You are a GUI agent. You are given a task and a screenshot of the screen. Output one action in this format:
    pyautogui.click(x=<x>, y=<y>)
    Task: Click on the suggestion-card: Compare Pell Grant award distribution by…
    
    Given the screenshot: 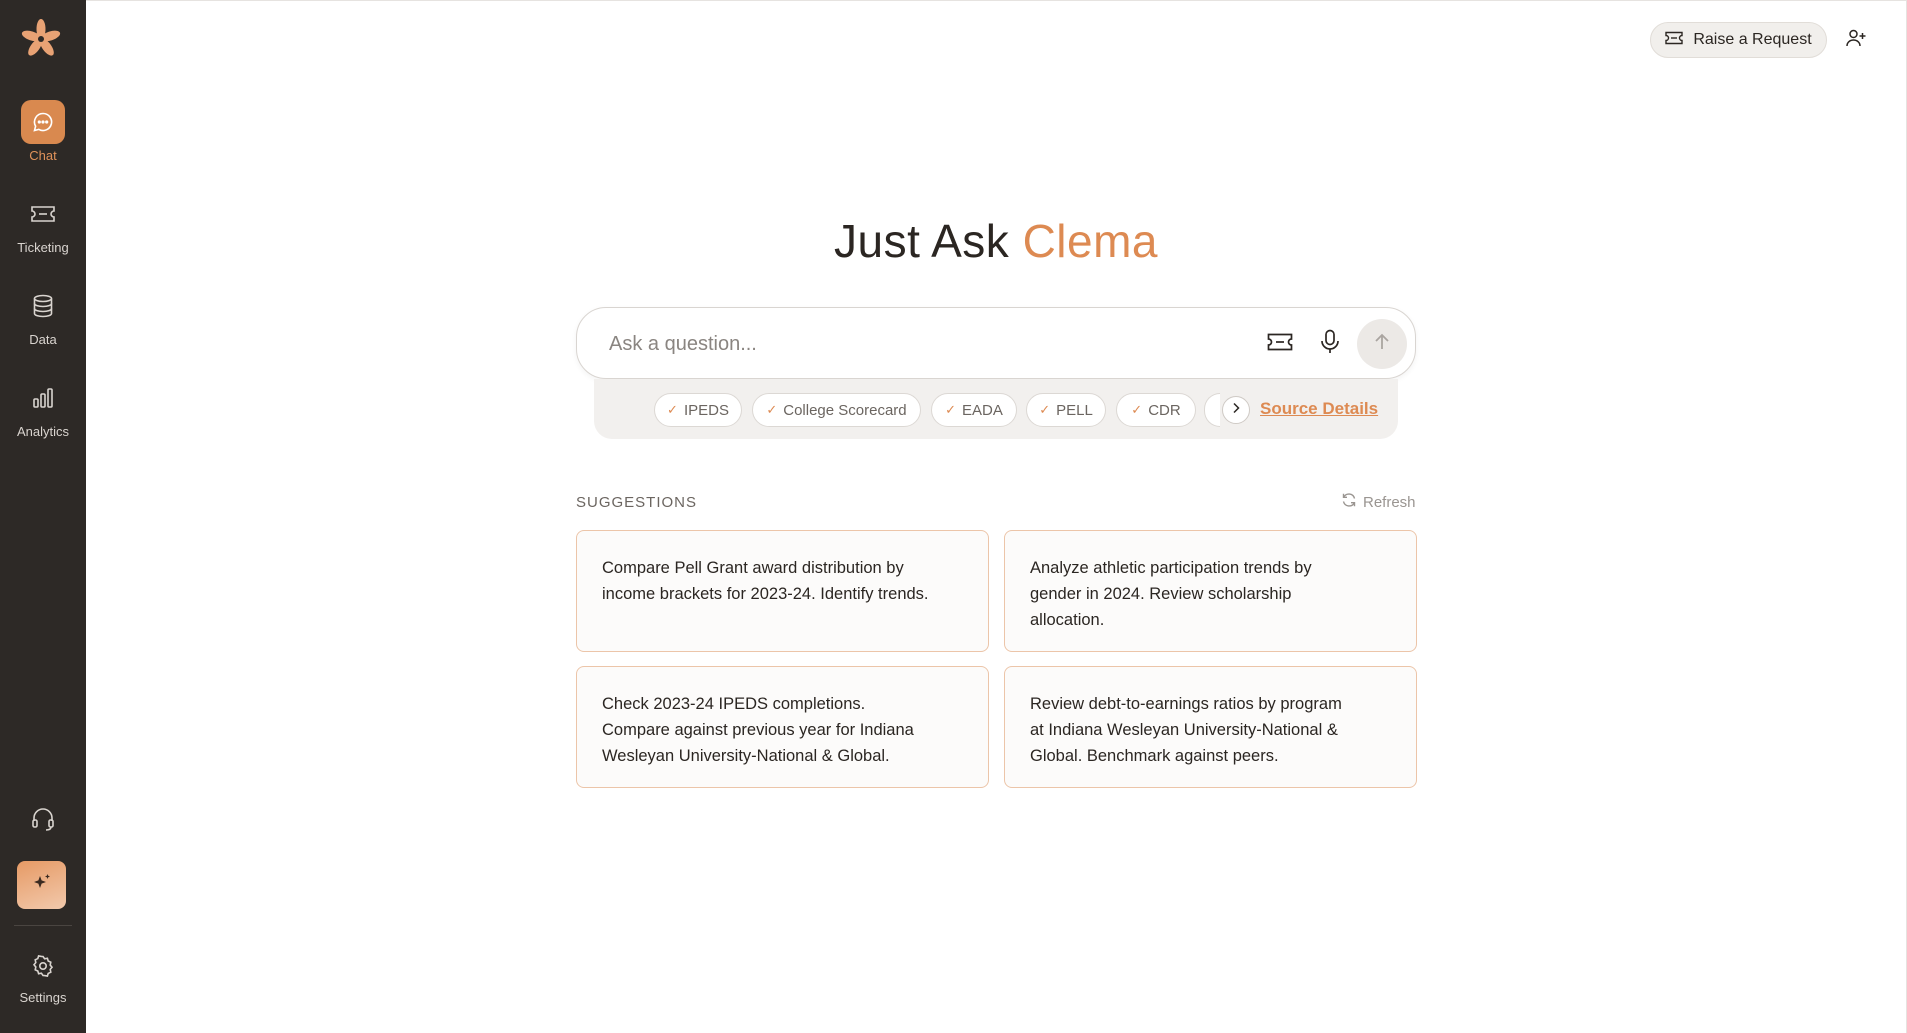 What is the action you would take?
    pyautogui.click(x=782, y=591)
    